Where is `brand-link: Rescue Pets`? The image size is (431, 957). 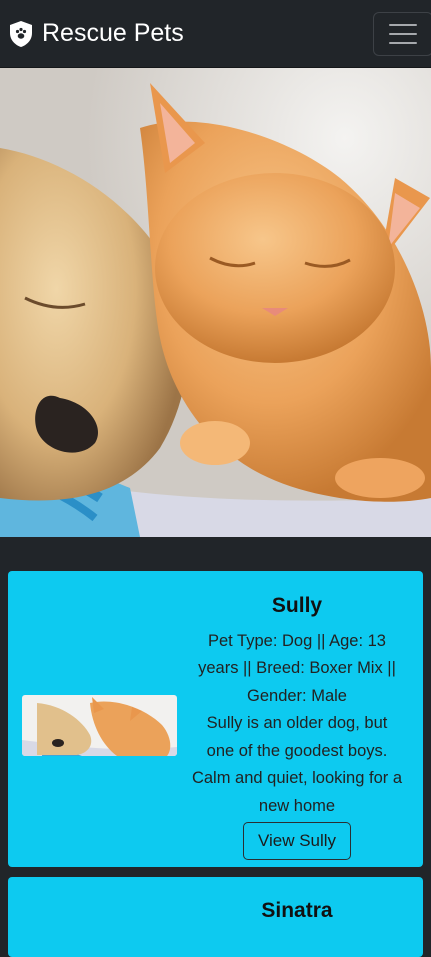
brand-link: Rescue Pets is located at coordinates (96, 33).